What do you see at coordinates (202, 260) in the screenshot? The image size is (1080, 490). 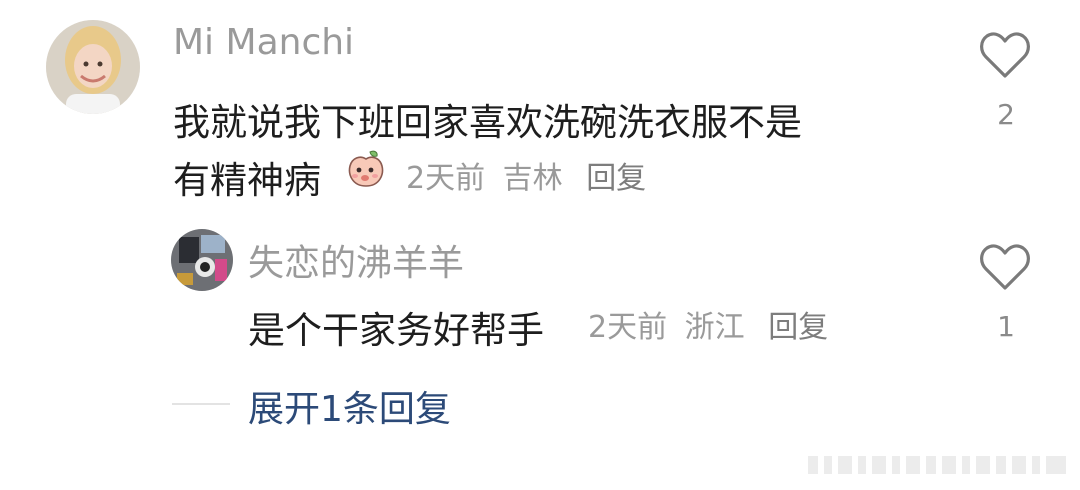 I see `replier-avatar` at bounding box center [202, 260].